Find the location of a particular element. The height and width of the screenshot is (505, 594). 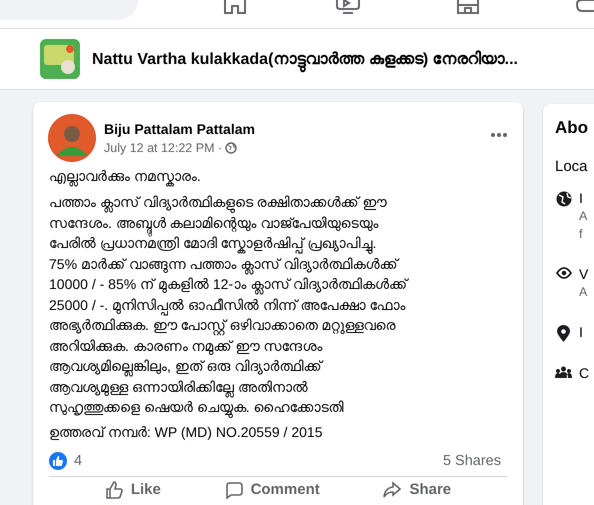

shares-count: 5 Shares is located at coordinates (471, 460).